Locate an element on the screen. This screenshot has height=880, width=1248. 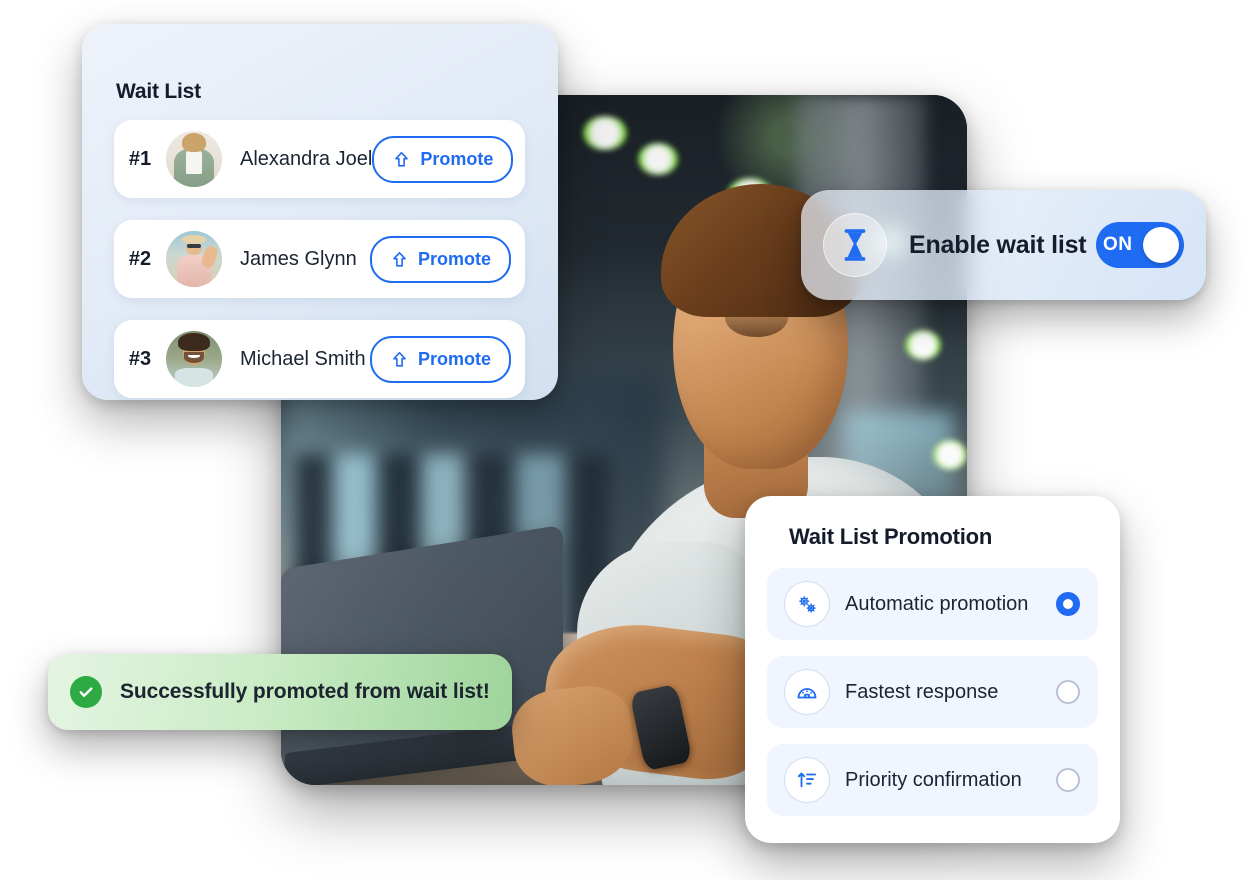
check-circle-icon is located at coordinates (86, 692).